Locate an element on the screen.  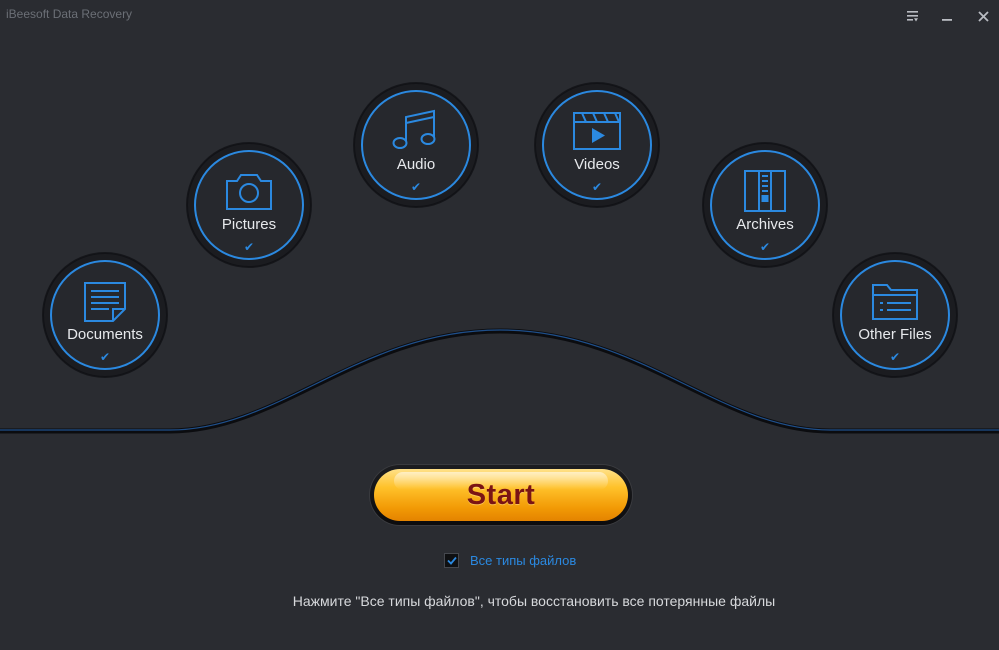
camera-icon is located at coordinates (249, 191).